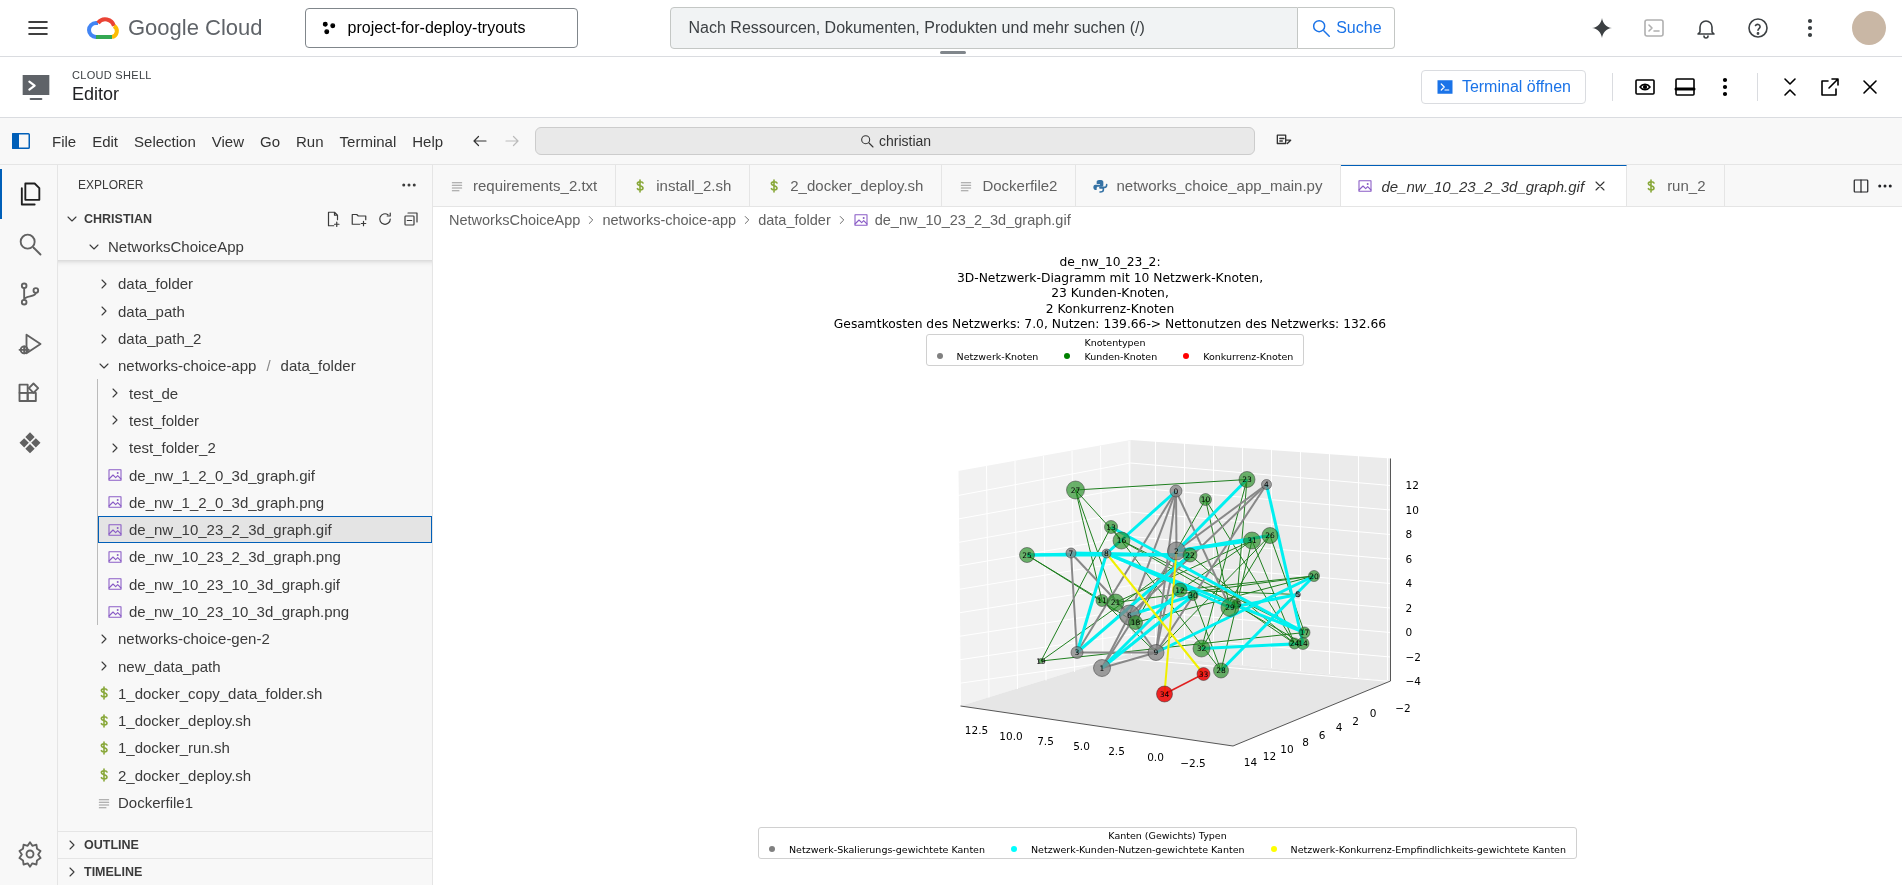 Image resolution: width=1902 pixels, height=885 pixels. Describe the element at coordinates (265, 502) in the screenshot. I see `tree-item: de_nw_1_2_0_3d_graph.png` at that location.